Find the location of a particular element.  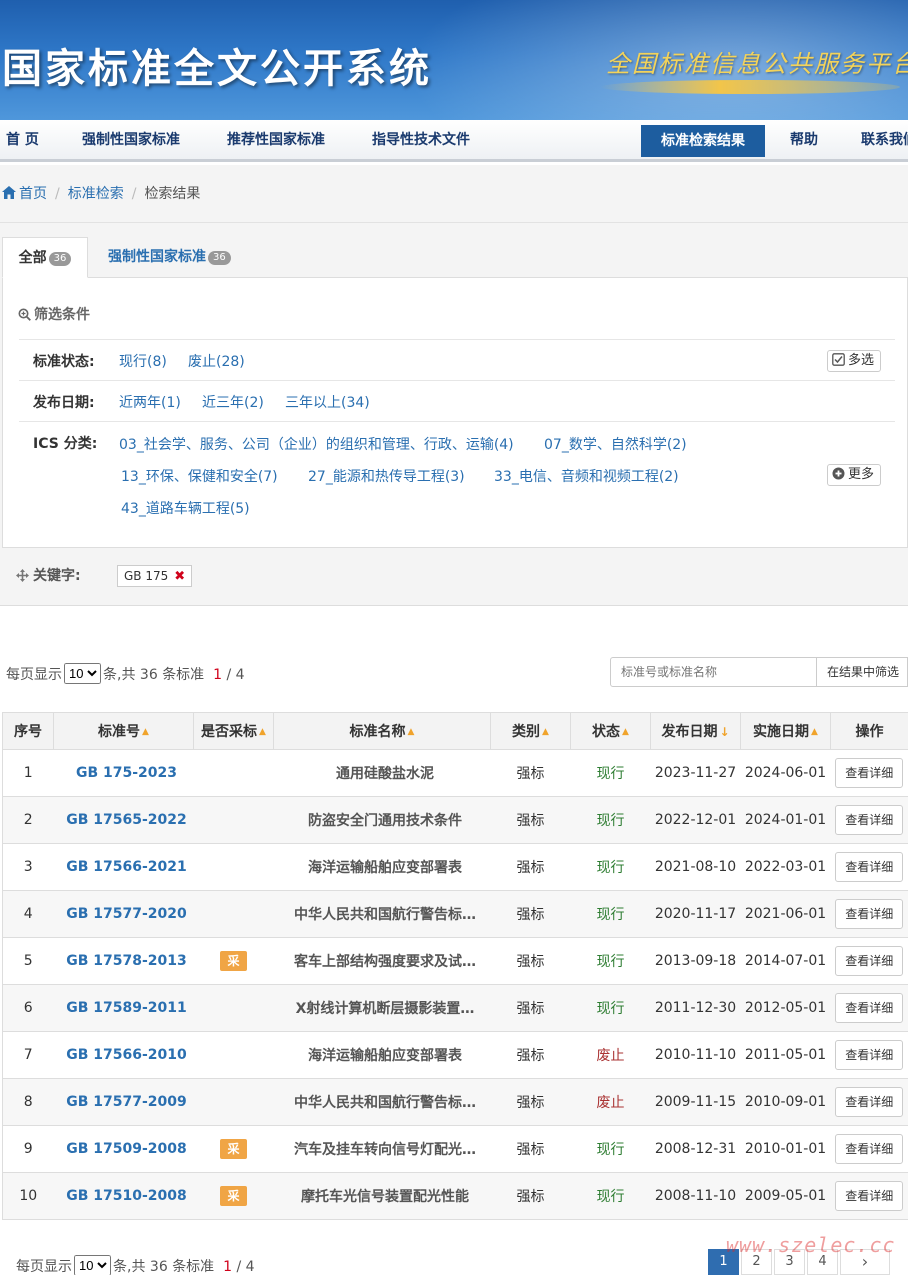

result-tabs: 全部 36 强制性国家标准 36 is located at coordinates (455, 257).